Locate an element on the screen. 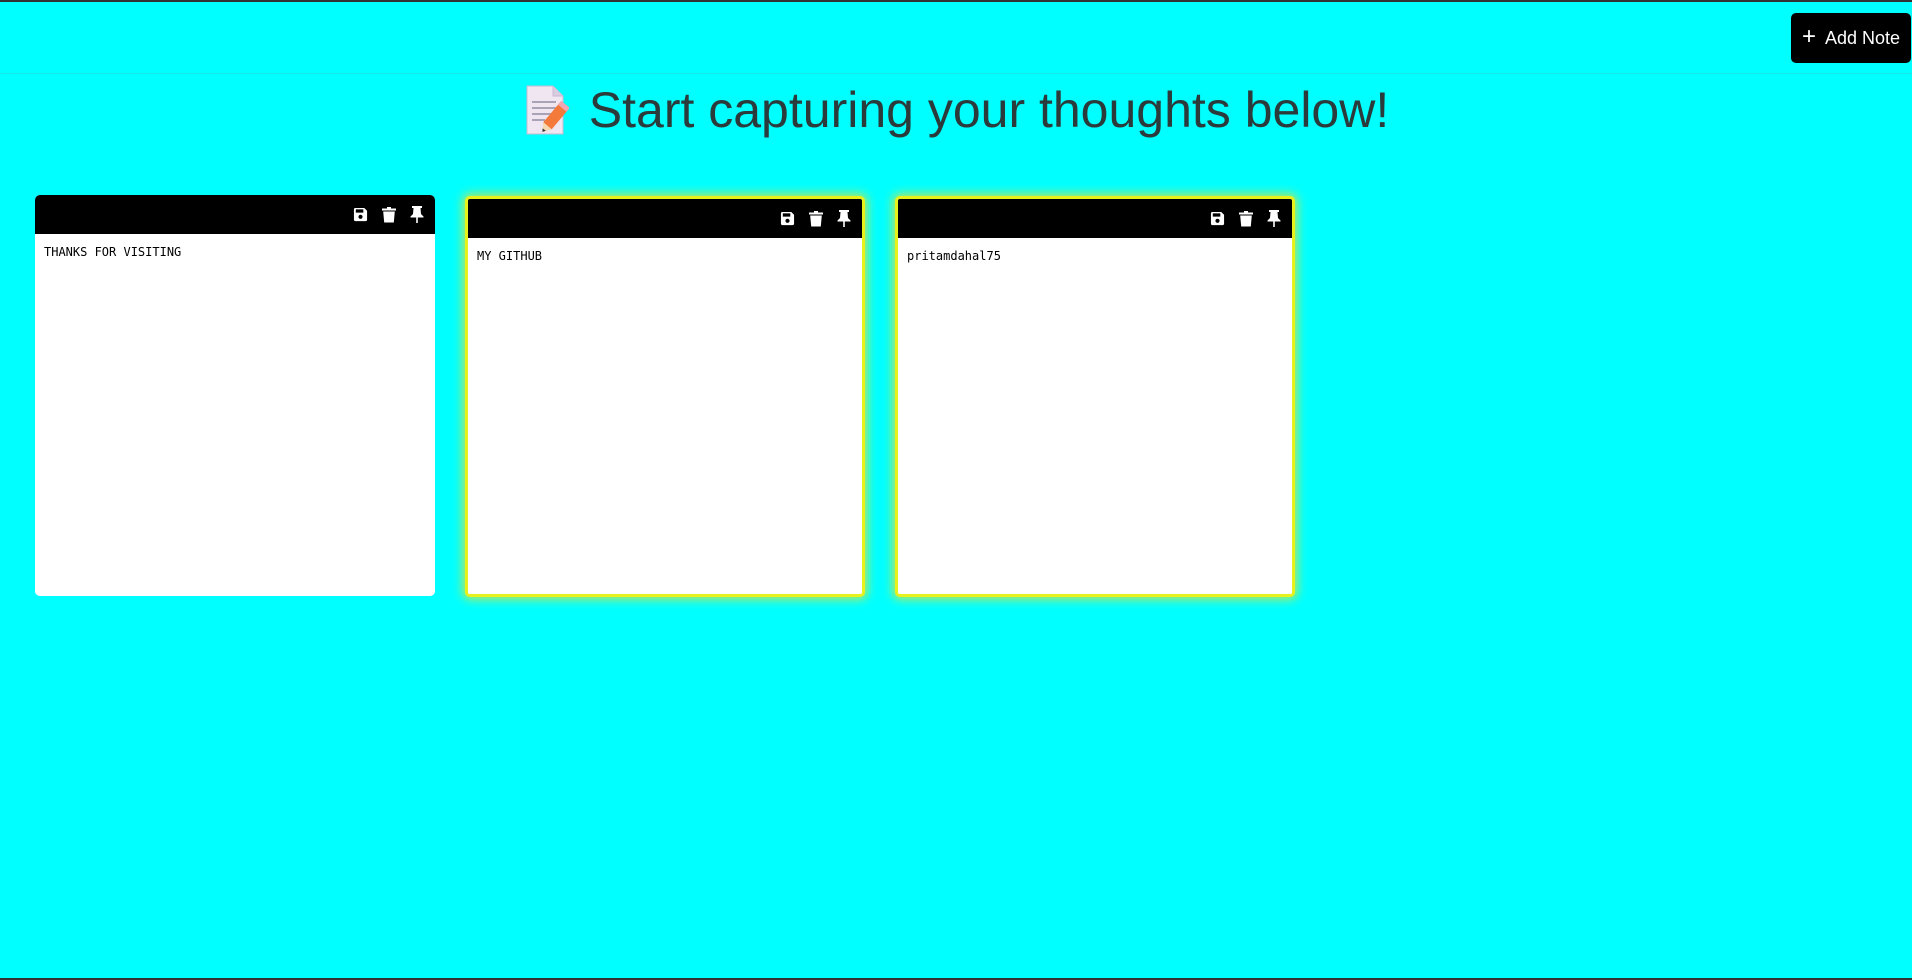 This screenshot has height=980, width=1912. top-bar: + Add Note is located at coordinates (956, 38).